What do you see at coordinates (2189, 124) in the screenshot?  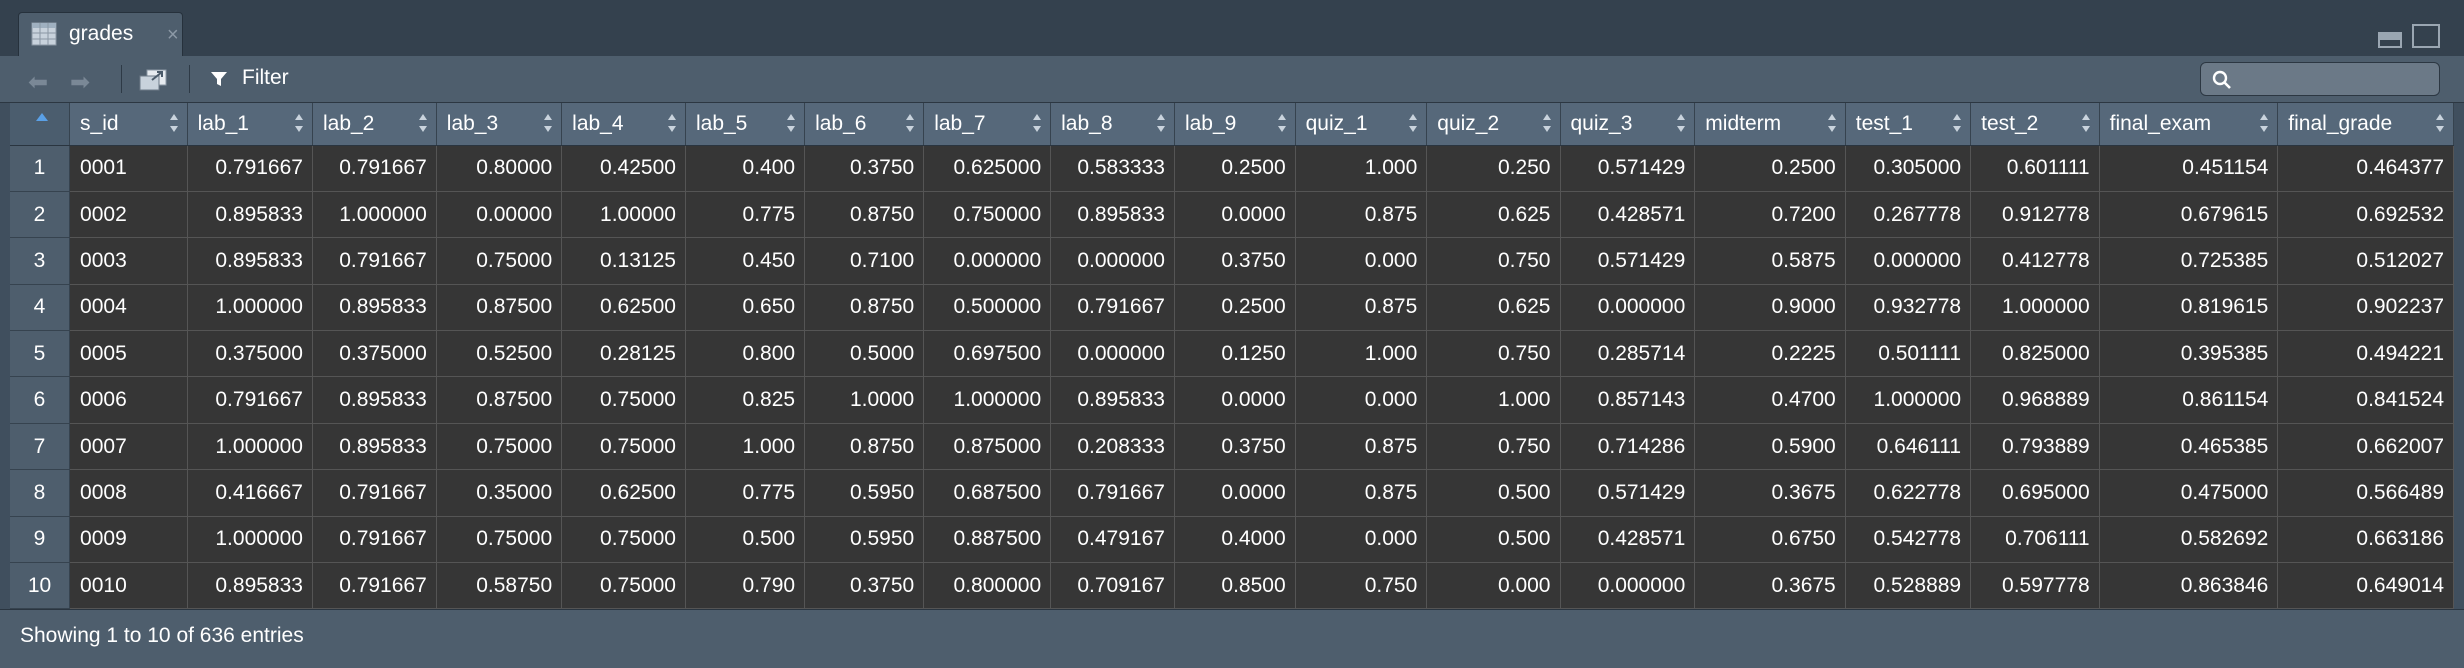 I see `column-header-final-exam: final_exam` at bounding box center [2189, 124].